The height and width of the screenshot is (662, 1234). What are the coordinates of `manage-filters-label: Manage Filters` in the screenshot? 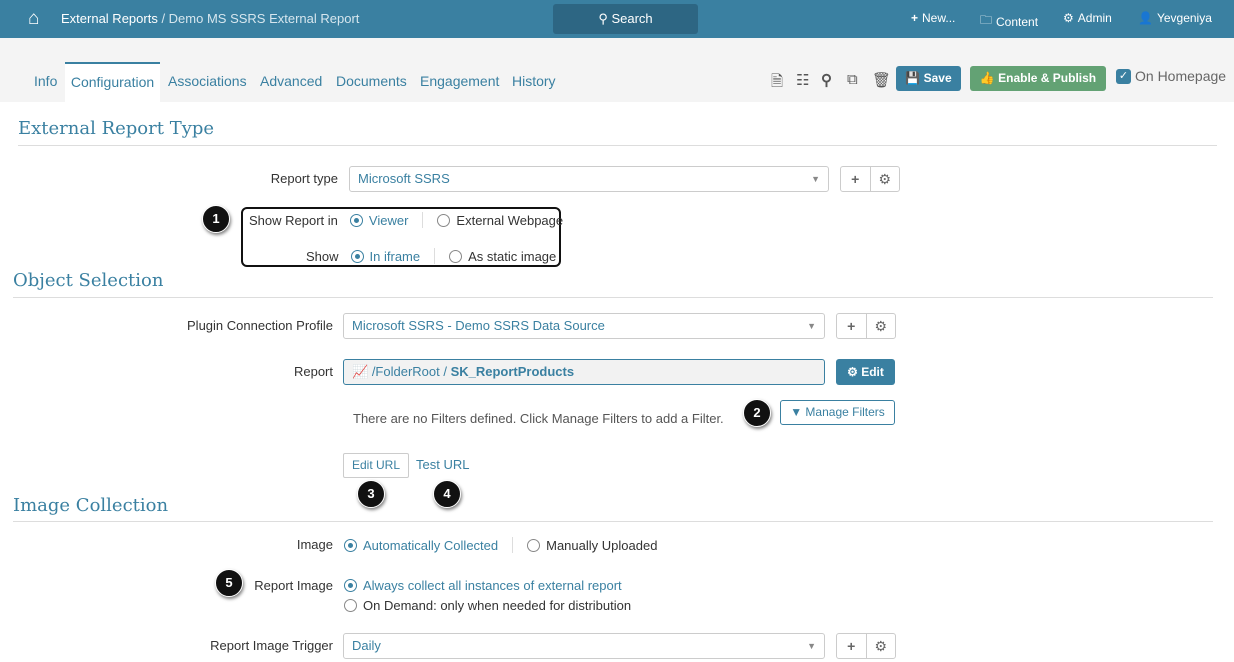 It's located at (845, 412).